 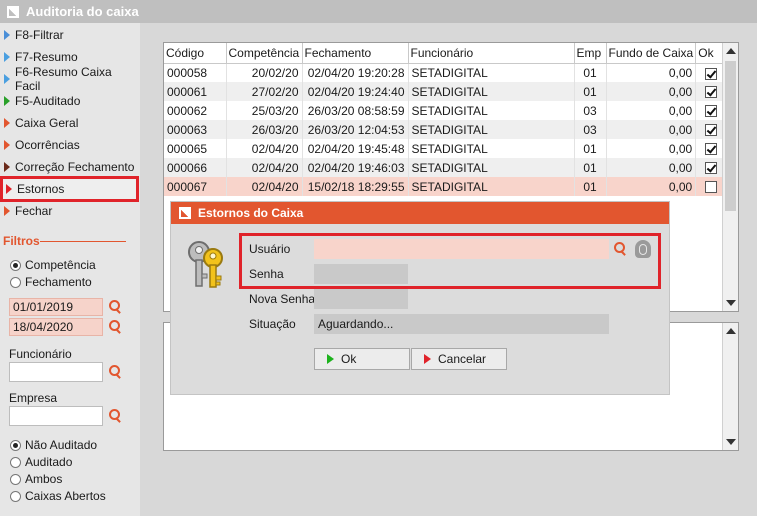 What do you see at coordinates (355, 53) in the screenshot?
I see `col-header-fechamento: Fechamento` at bounding box center [355, 53].